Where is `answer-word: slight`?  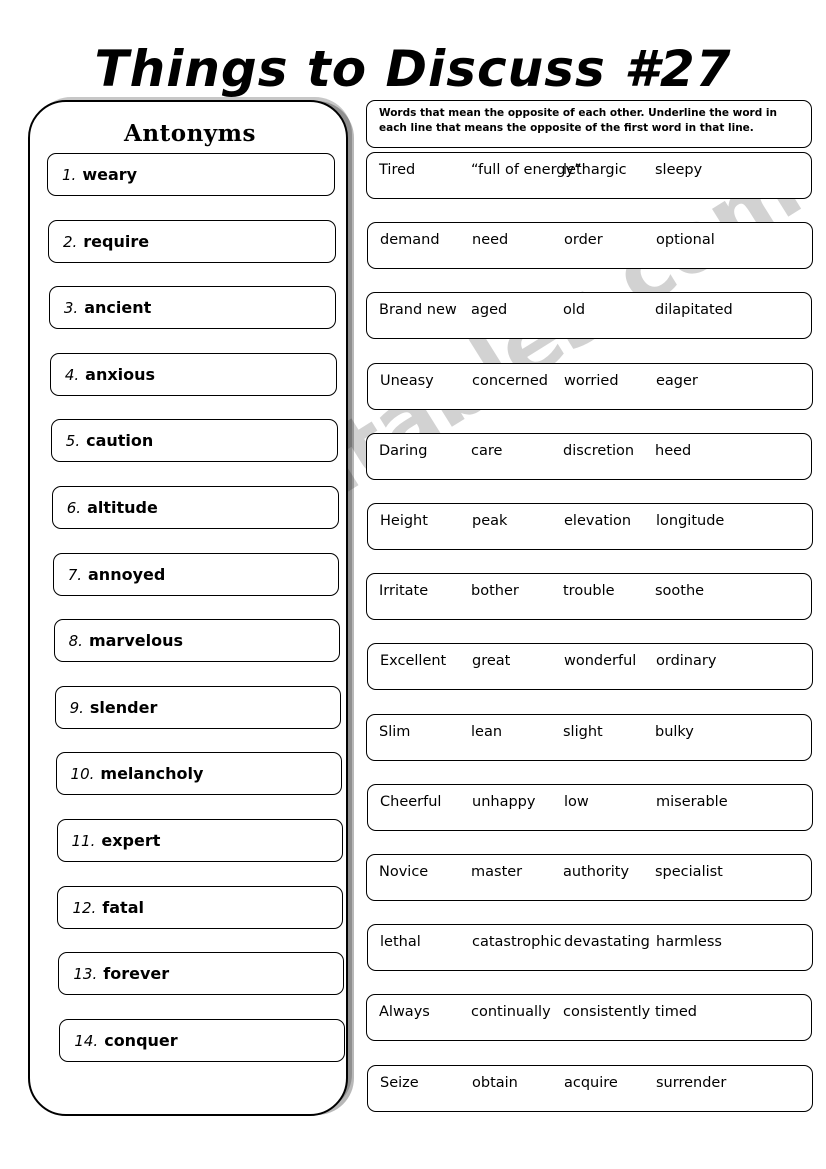 answer-word: slight is located at coordinates (583, 732).